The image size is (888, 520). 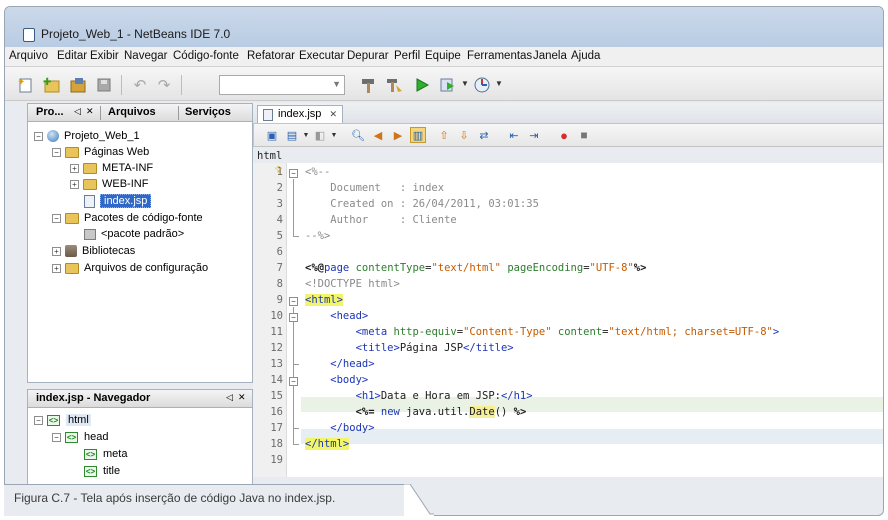 I want to click on code-token: --%>, so click(x=318, y=236).